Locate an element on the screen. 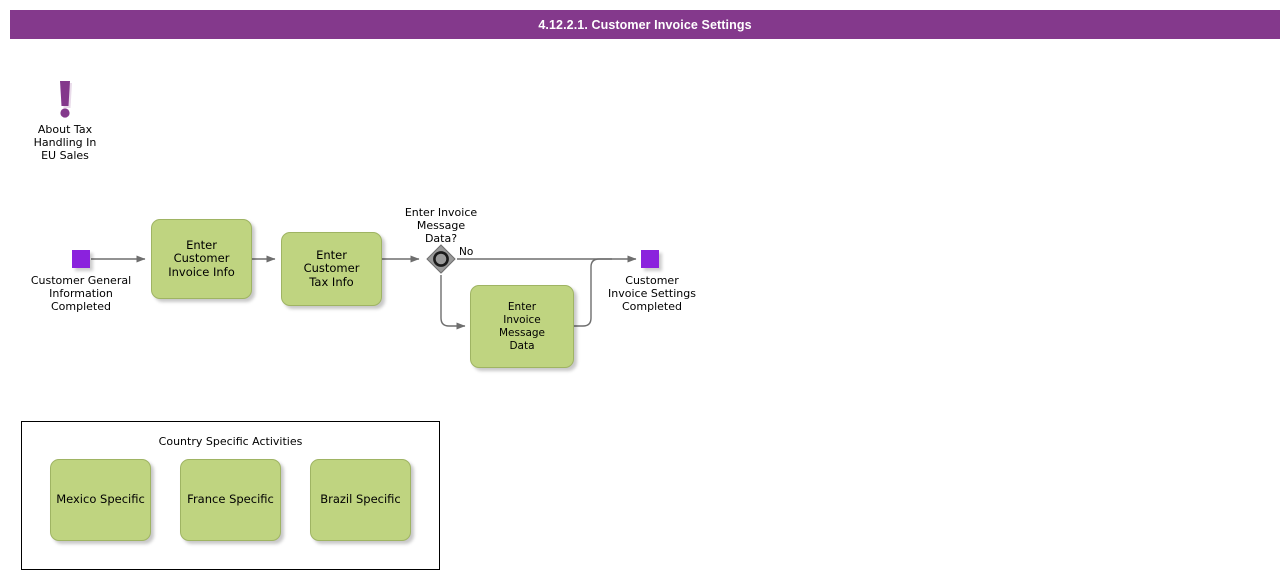 Image resolution: width=1280 pixels, height=580 pixels. end-event-label: Customer Invoice Settings Completed is located at coordinates (652, 293).